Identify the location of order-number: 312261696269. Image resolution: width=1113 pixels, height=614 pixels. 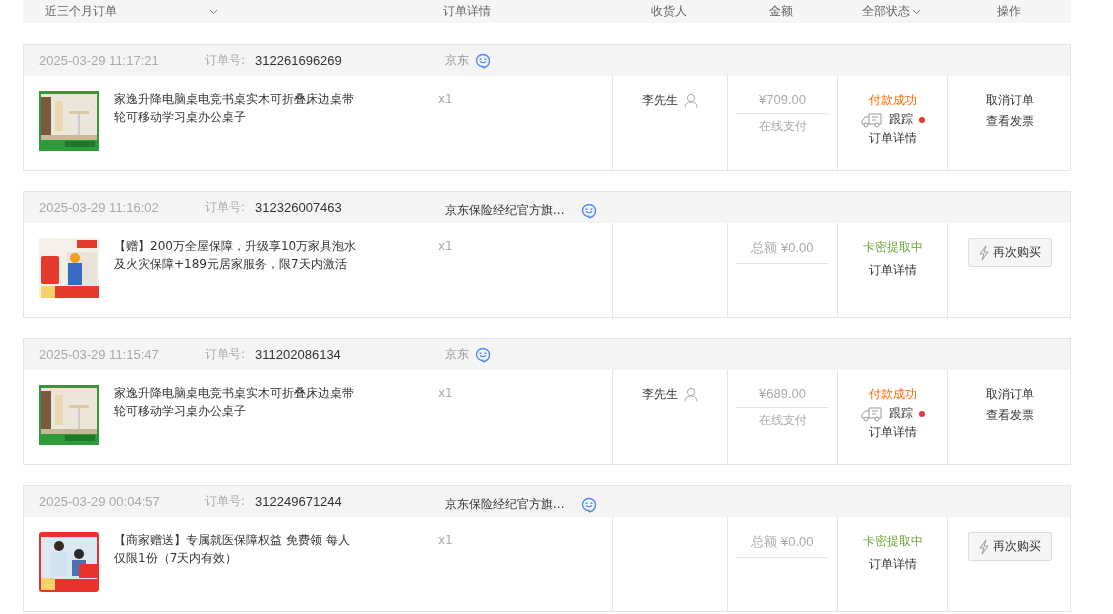
(299, 60).